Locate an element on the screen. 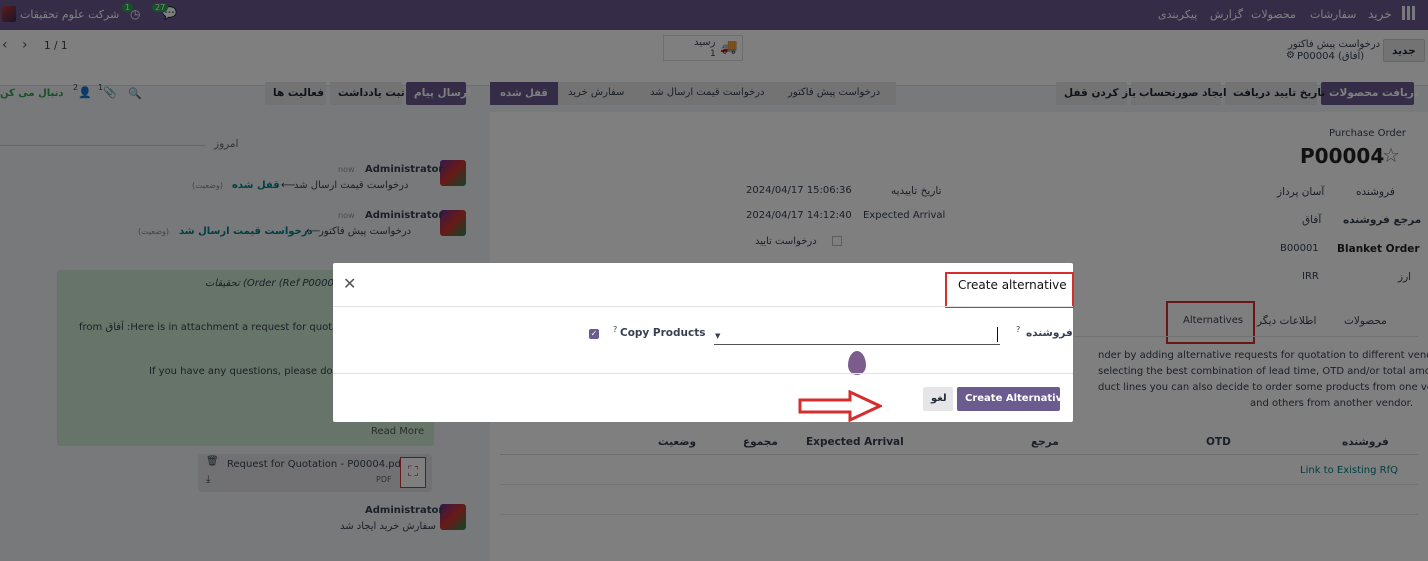 The image size is (1428, 561). copy-products-checkbox: ✓ is located at coordinates (594, 334).